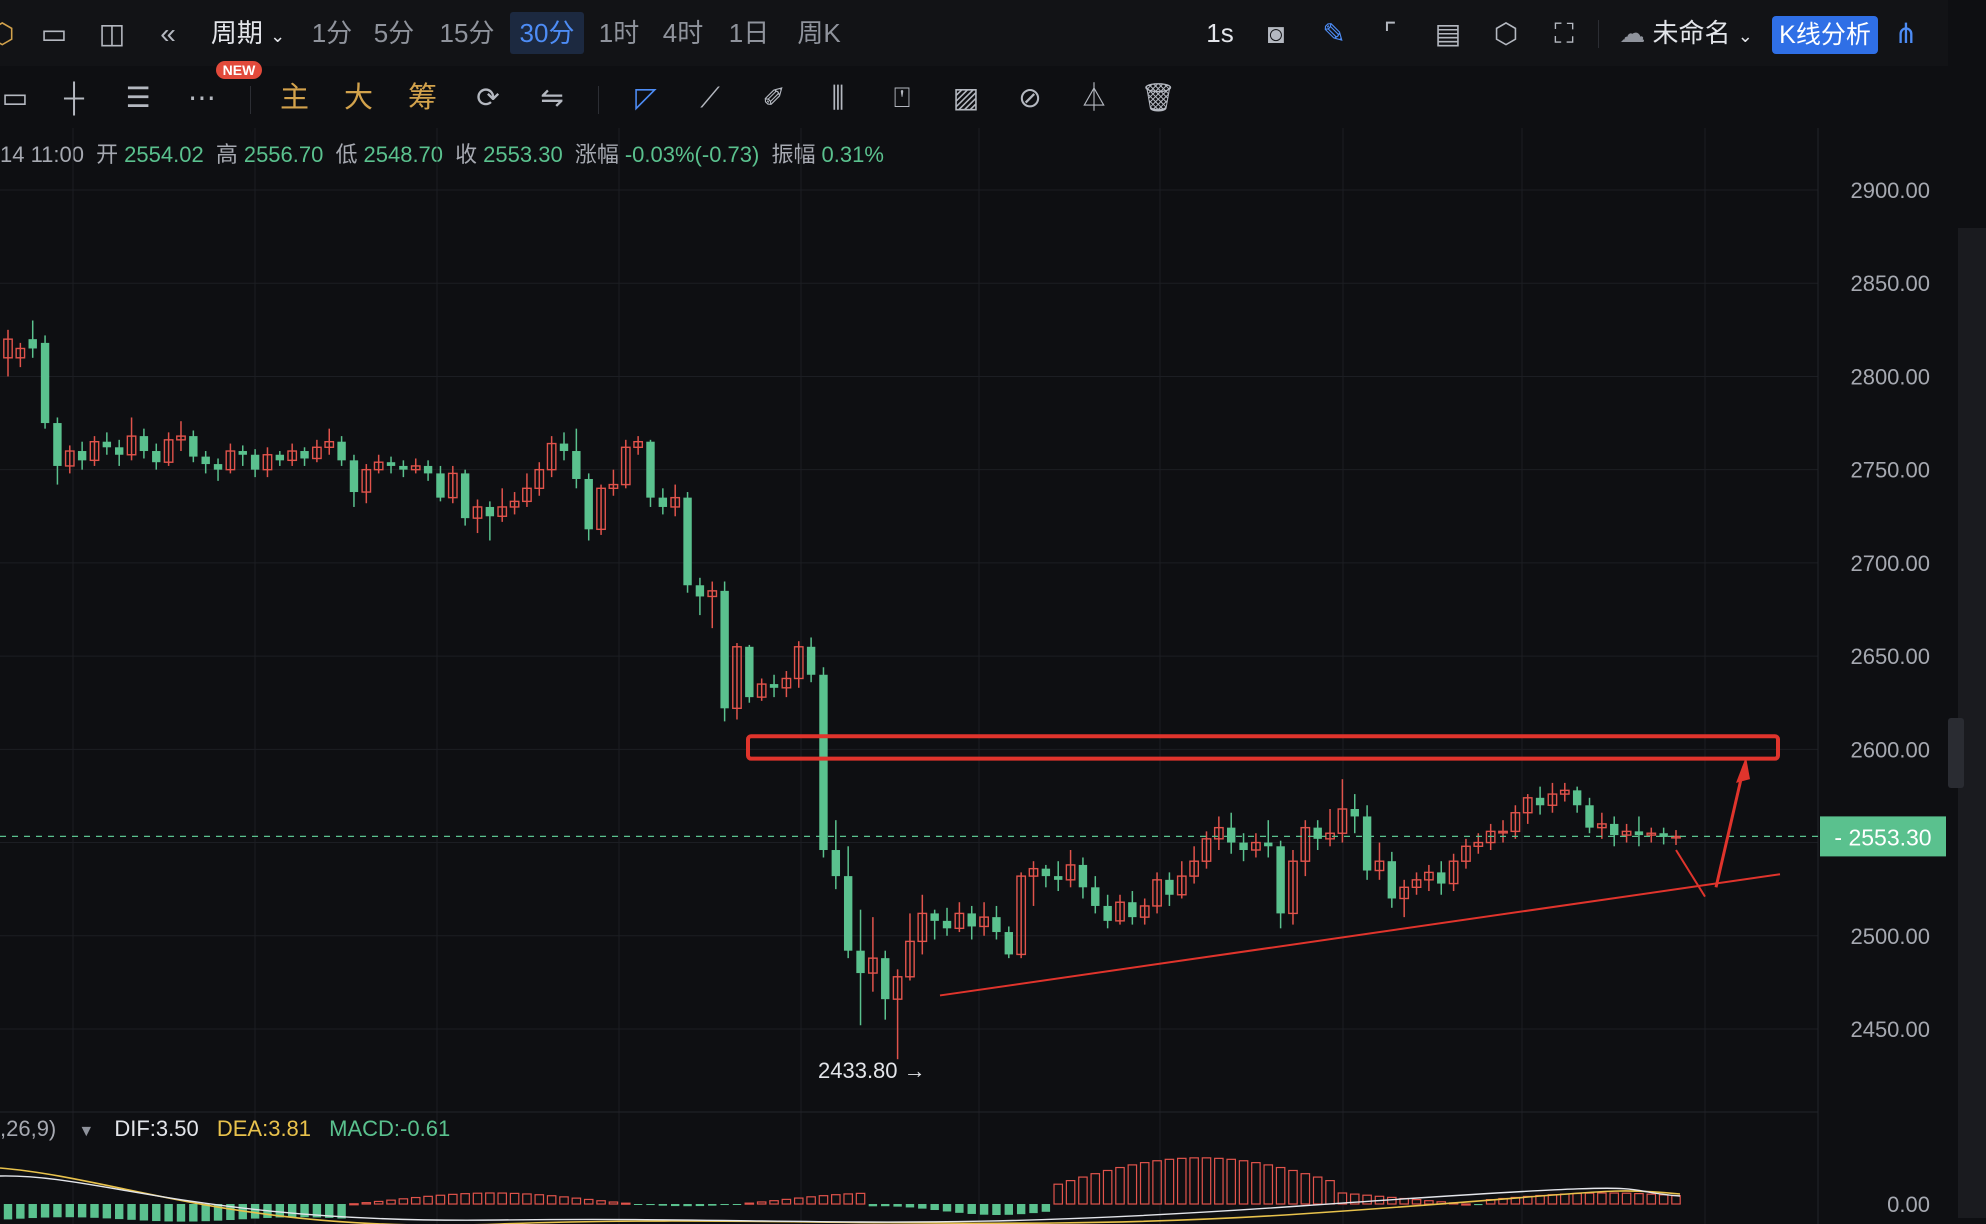 Image resolution: width=1986 pixels, height=1224 pixels. What do you see at coordinates (683, 33) in the screenshot?
I see `interval-tab: 4时` at bounding box center [683, 33].